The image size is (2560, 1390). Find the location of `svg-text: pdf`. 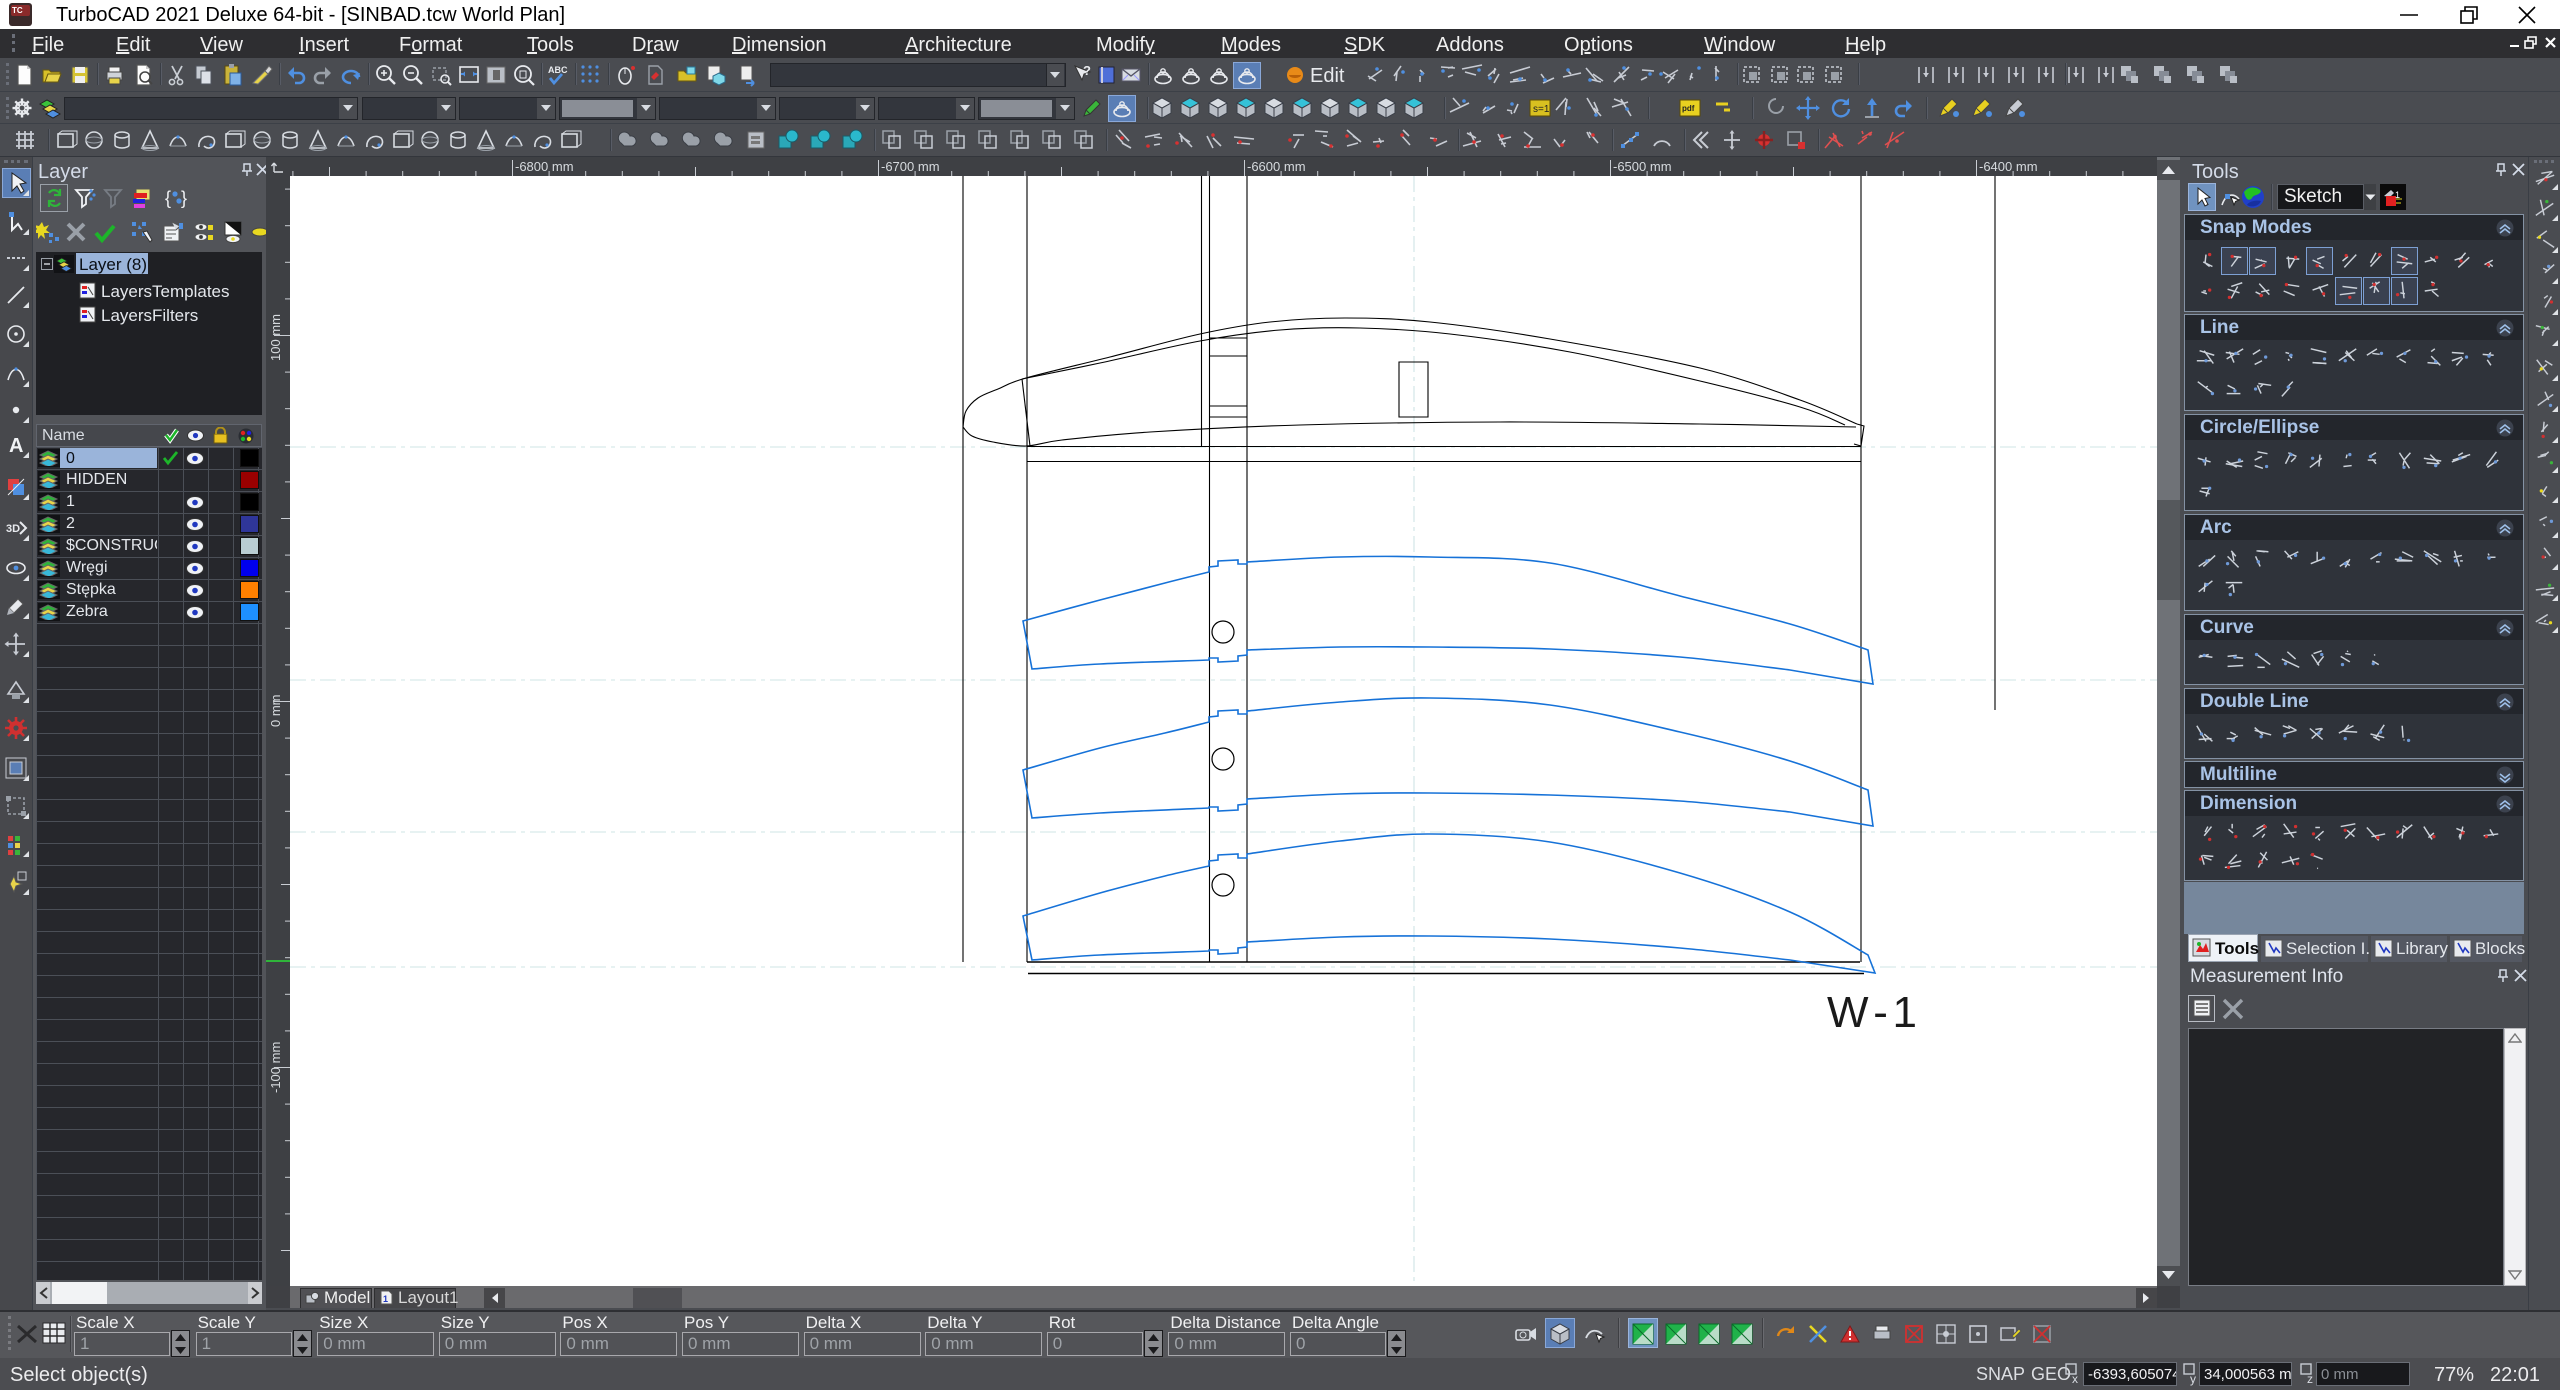

svg-text: pdf is located at coordinates (1688, 108).